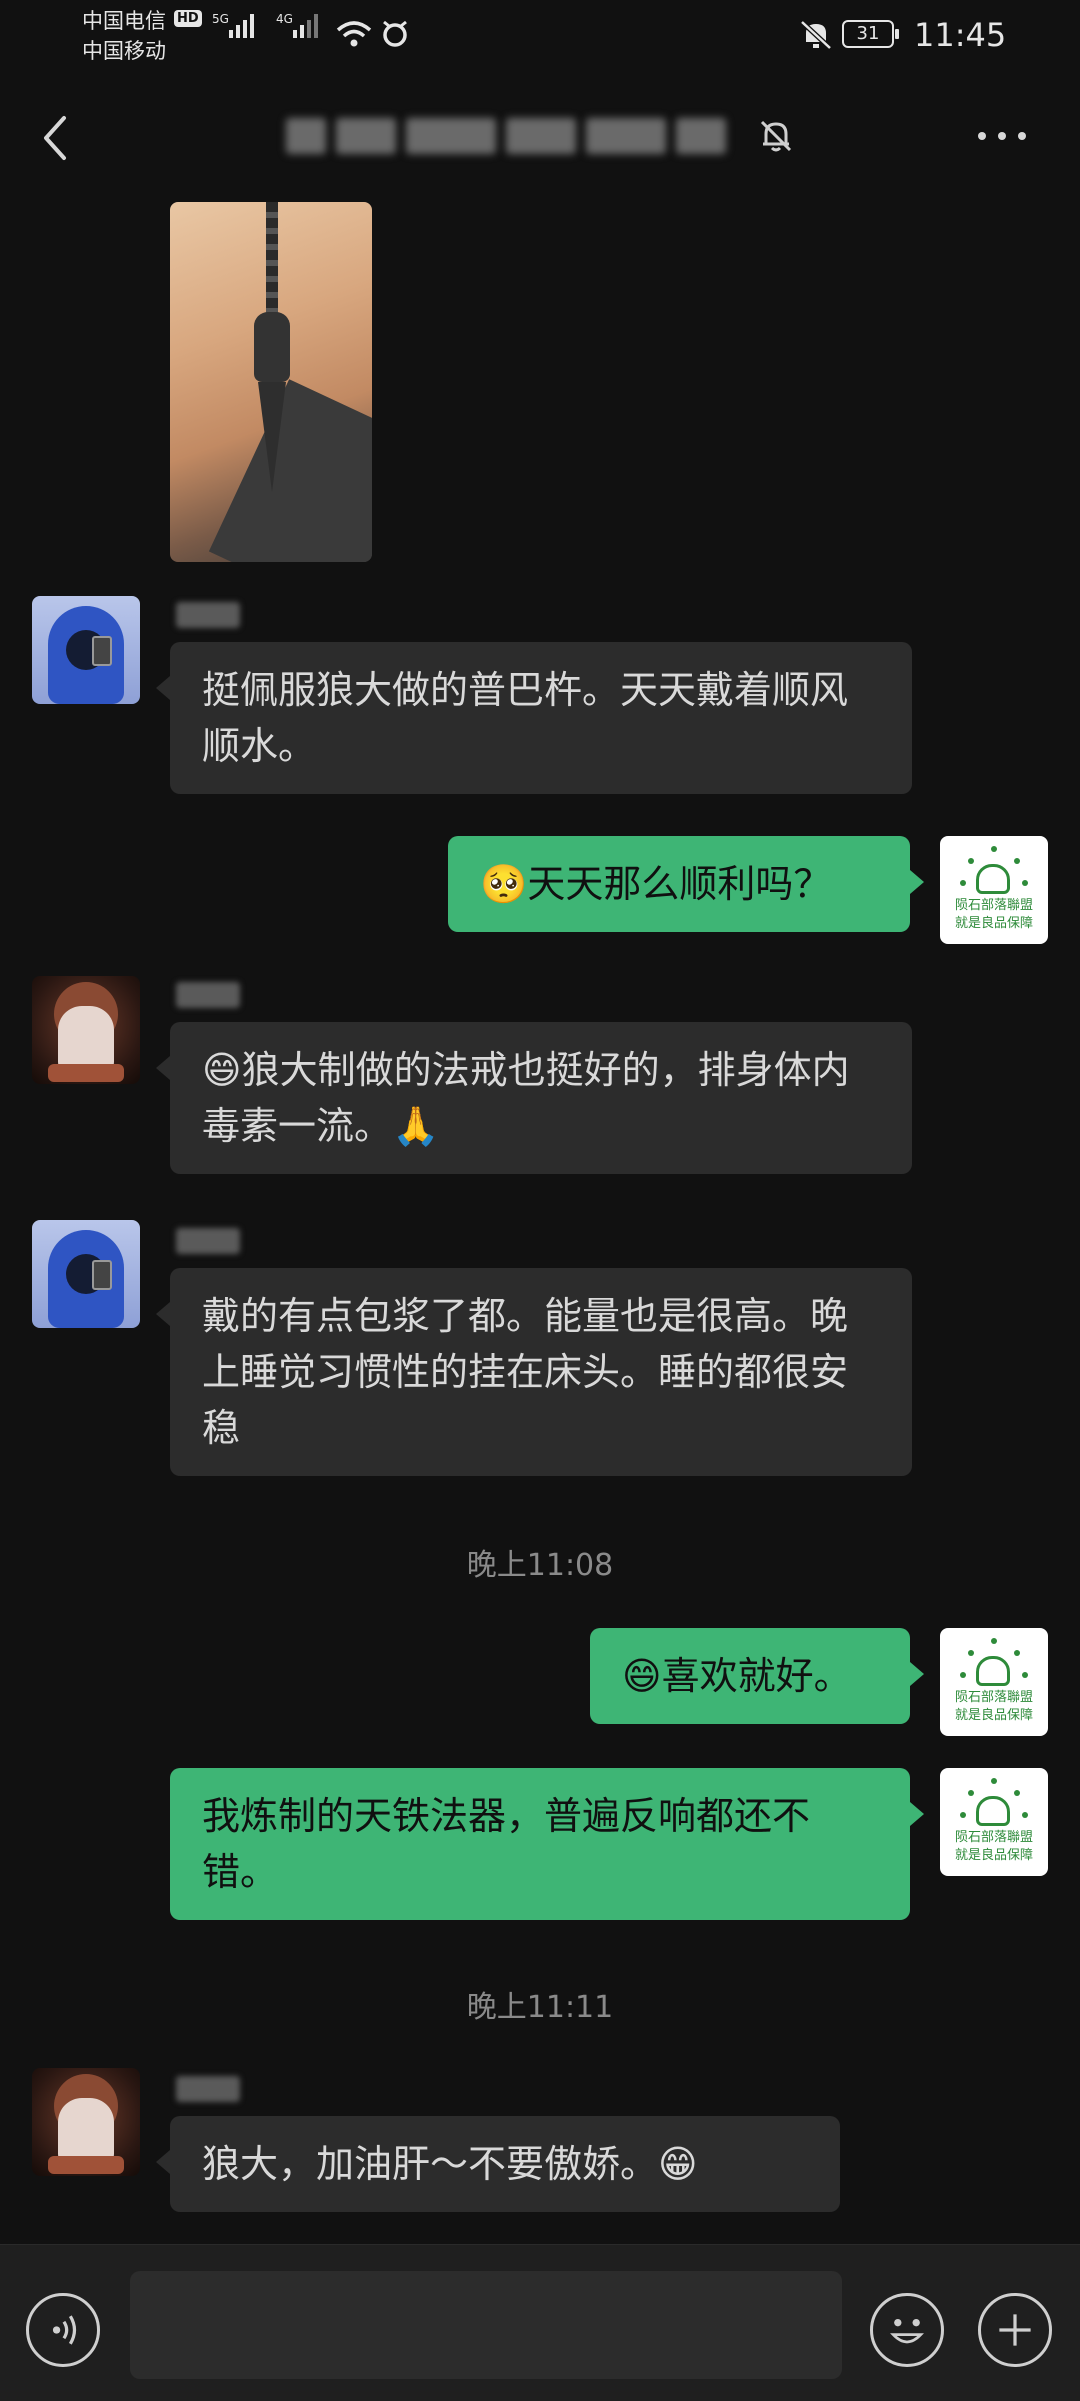  Describe the element at coordinates (540, 2007) in the screenshot. I see `timestamp: 晚上11:11` at that location.